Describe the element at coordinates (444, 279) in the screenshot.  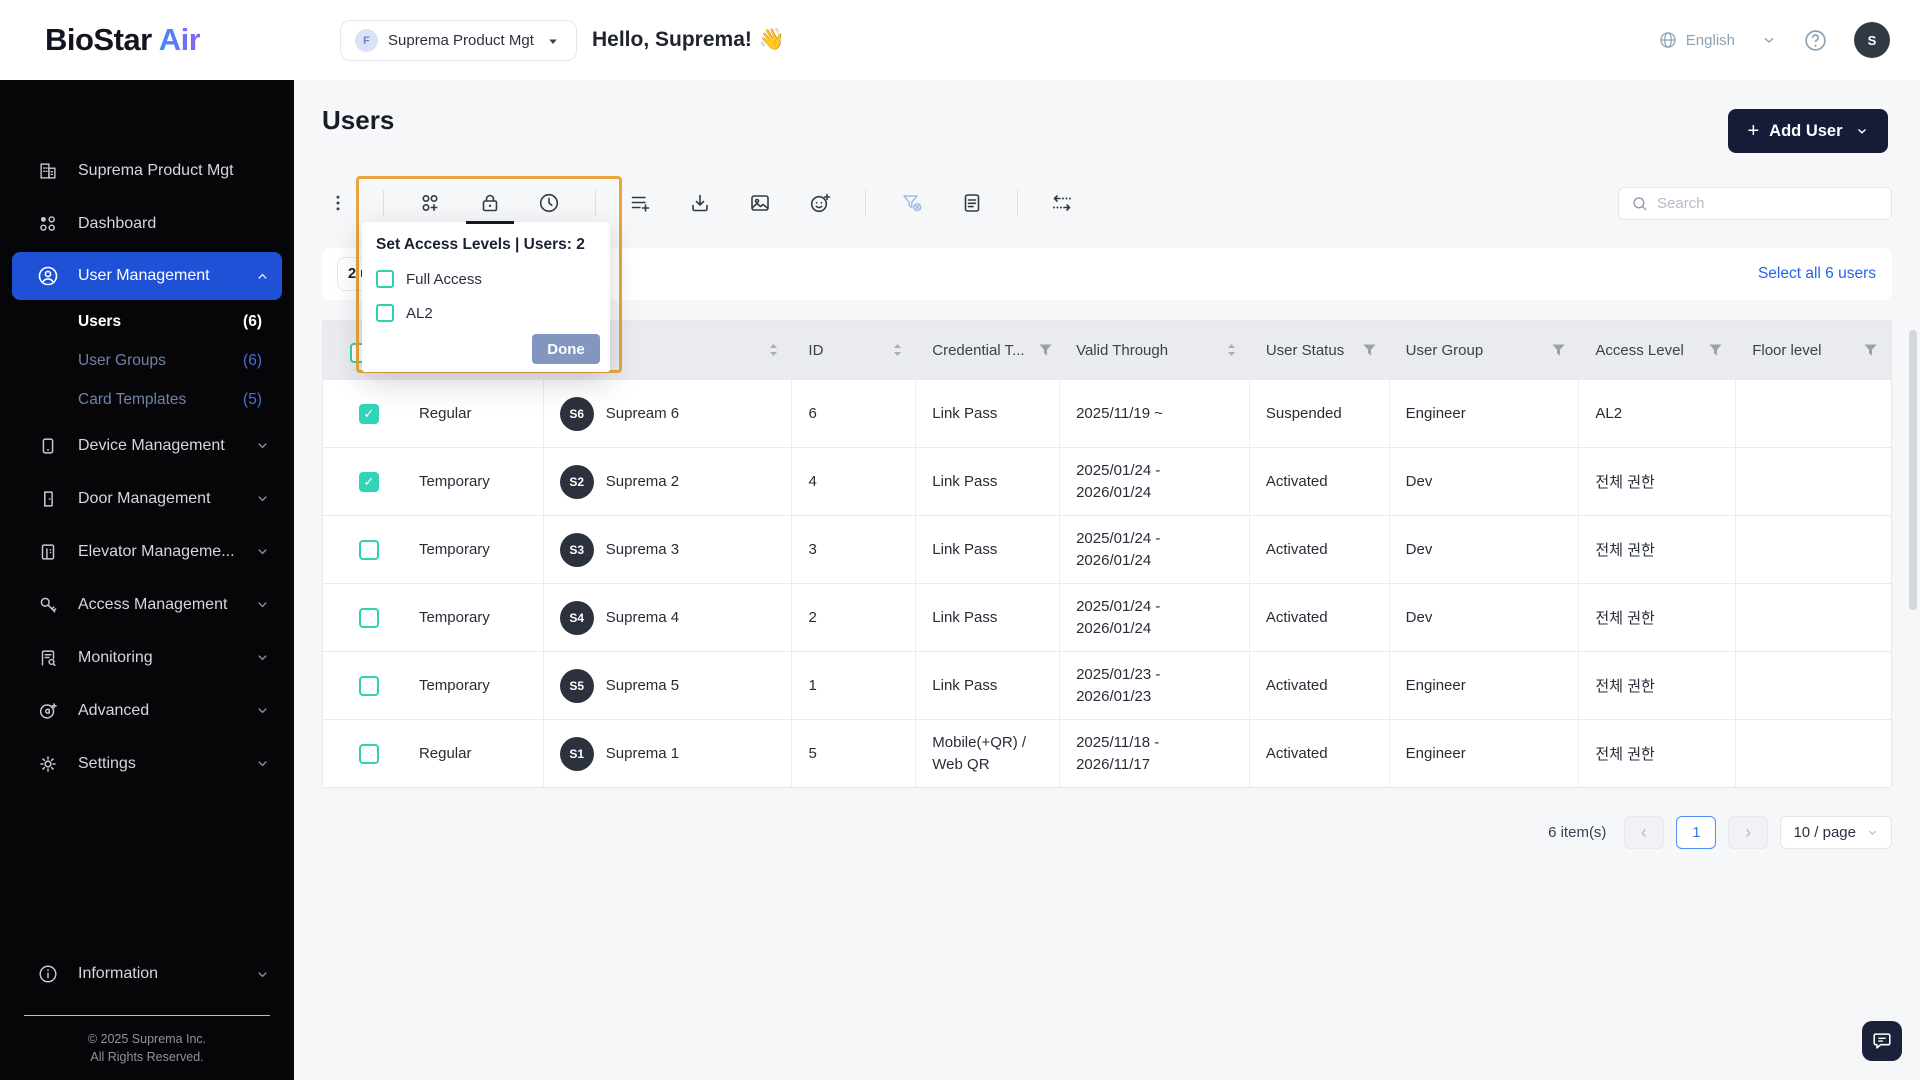
I see `option-label: Full Access` at that location.